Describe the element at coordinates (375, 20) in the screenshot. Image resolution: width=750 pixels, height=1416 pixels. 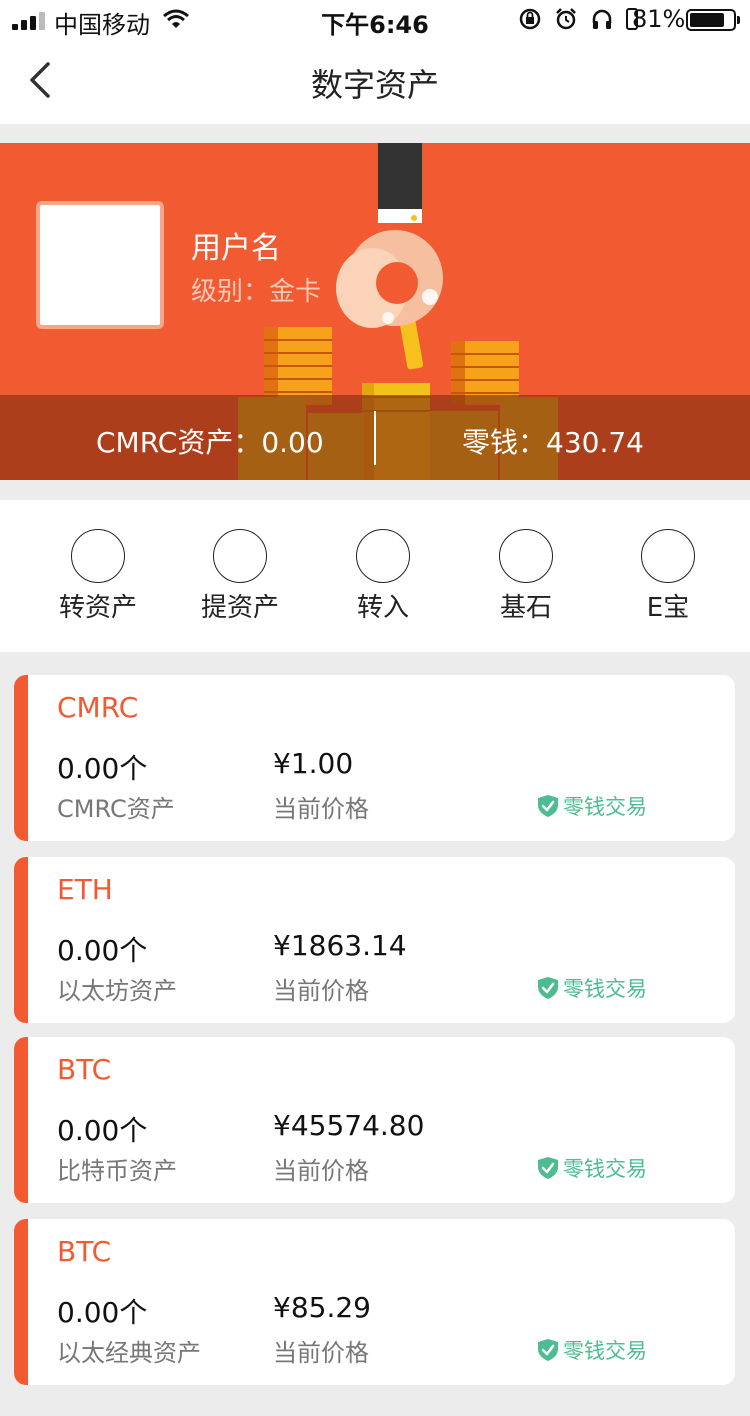
I see `status-bar: 中国移动 下午6:46 81%` at that location.